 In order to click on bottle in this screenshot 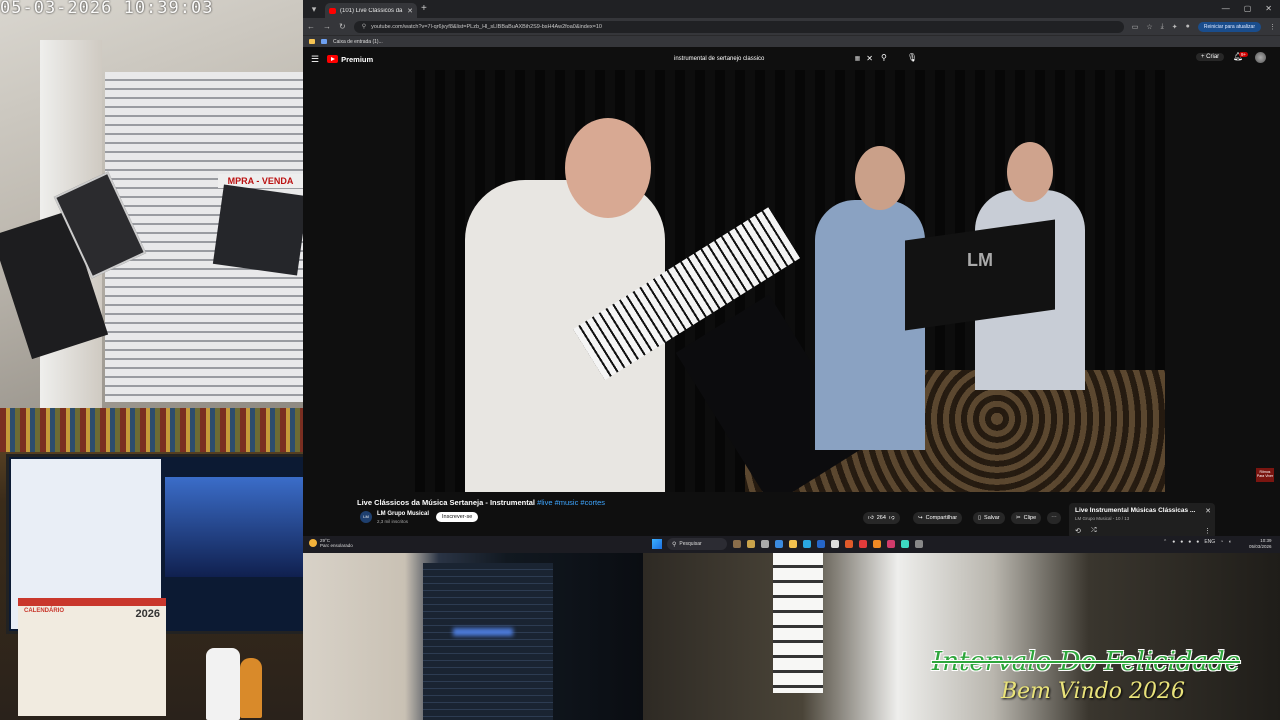, I will do `click(223, 684)`.